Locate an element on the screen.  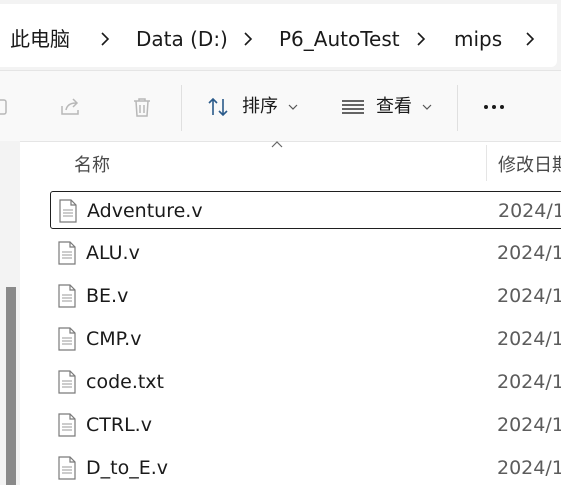
breadcrumb: 此电脑 Data (D:) P6_AutoTest mips is located at coordinates (278, 35).